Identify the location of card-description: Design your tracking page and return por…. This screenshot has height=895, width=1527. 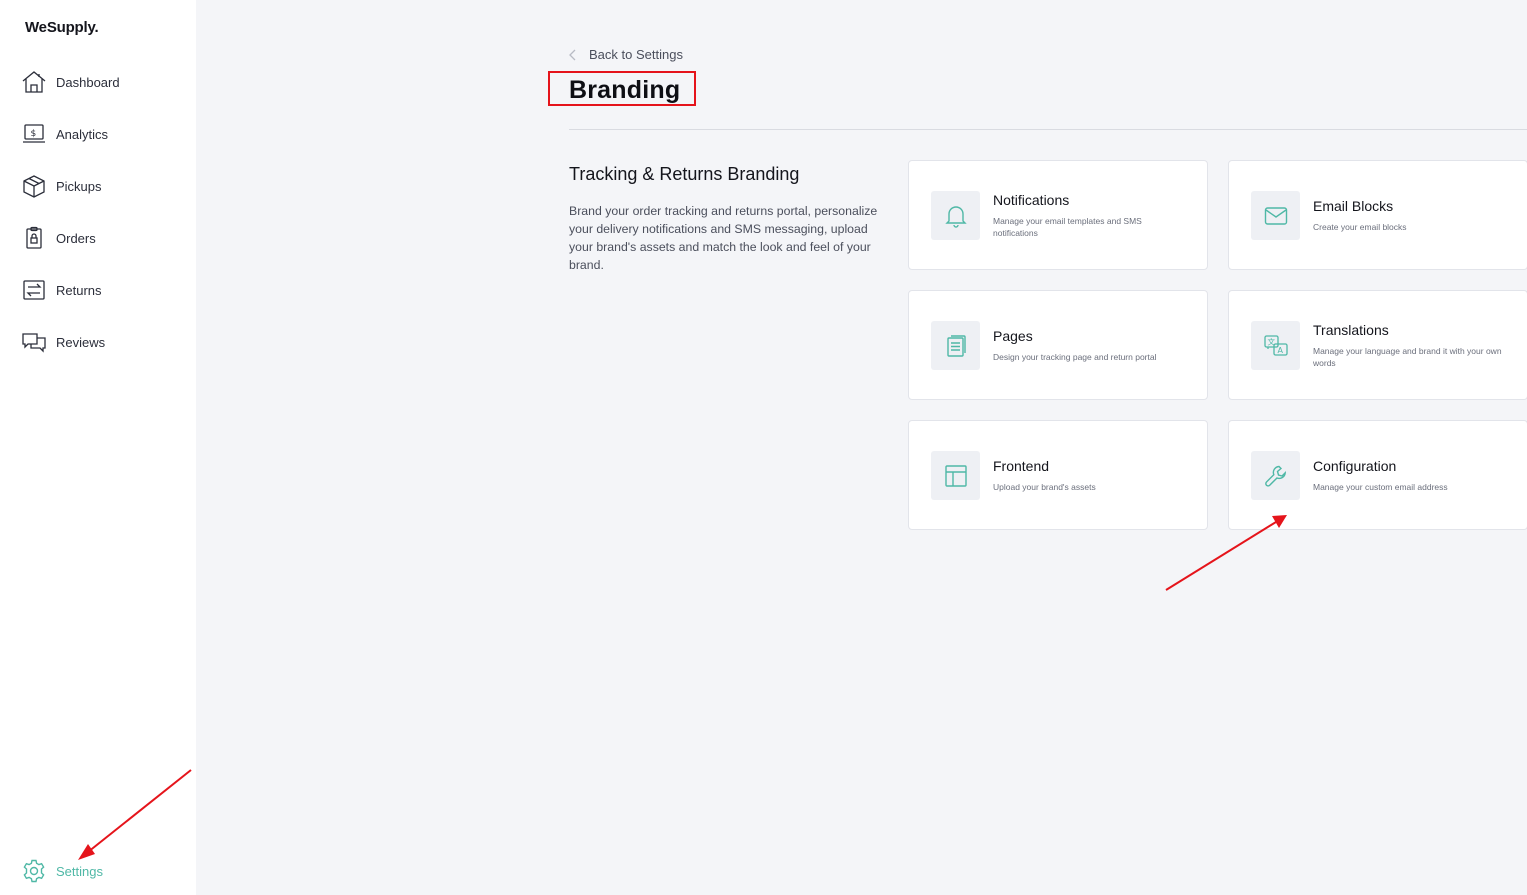
(1075, 357).